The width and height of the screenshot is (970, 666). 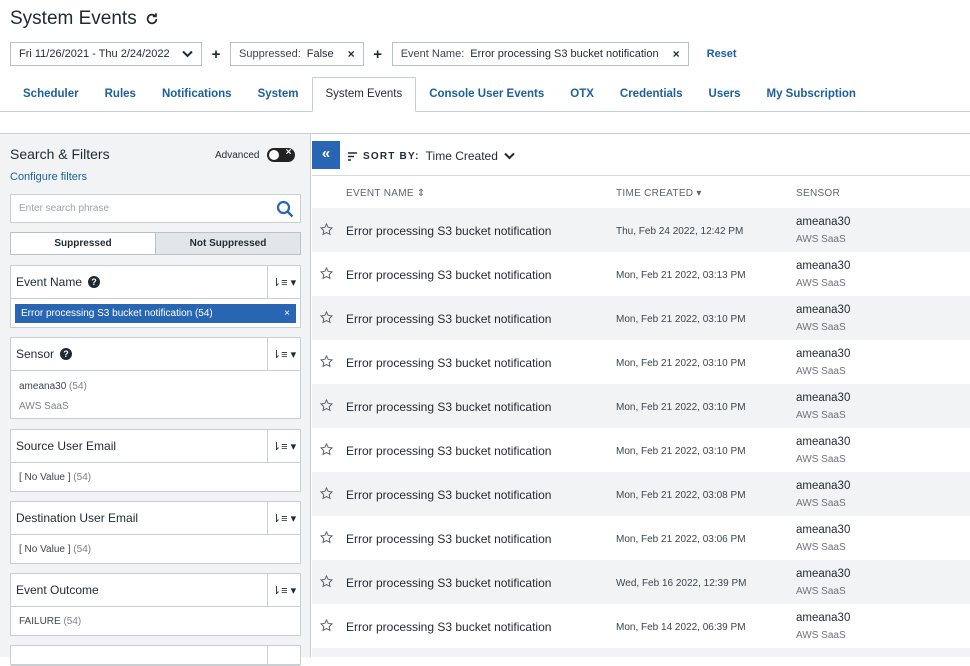 I want to click on chip-close-icon: ×, so click(x=287, y=313).